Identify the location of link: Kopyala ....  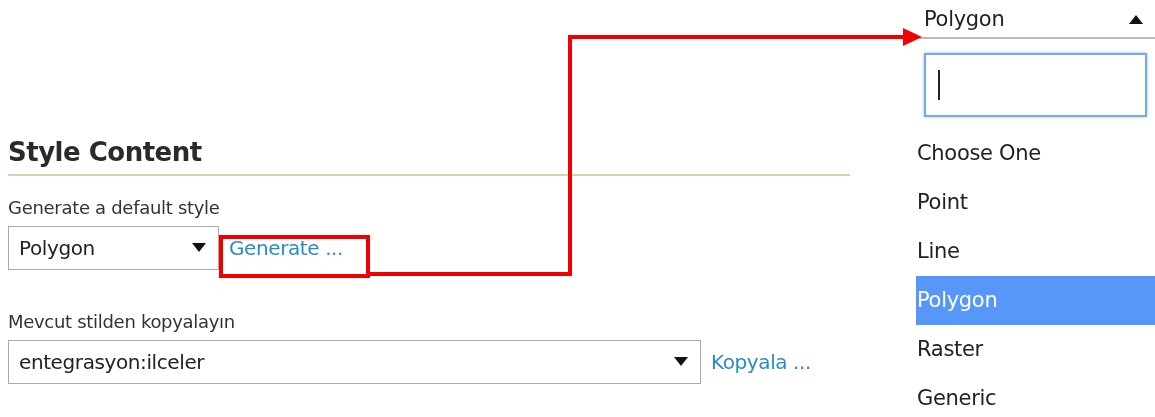
(761, 362).